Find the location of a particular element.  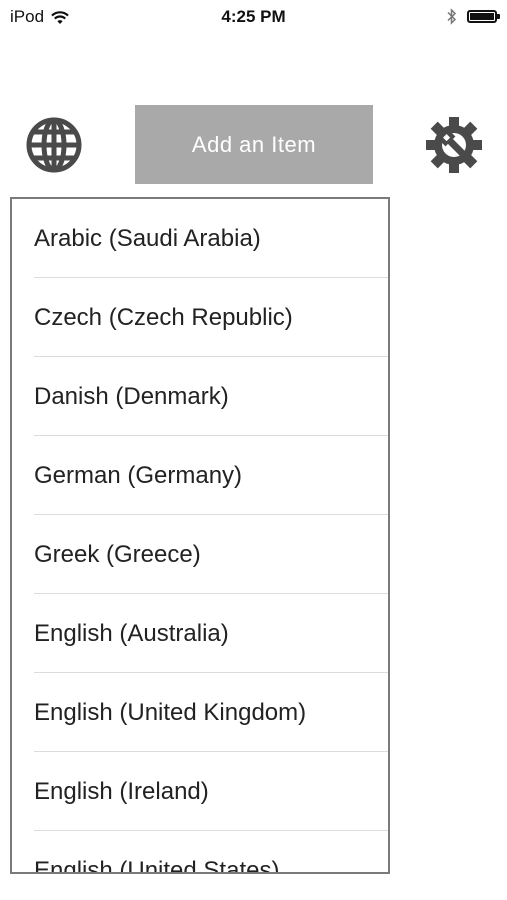

language-label: Greek (Greece) is located at coordinates (117, 554).